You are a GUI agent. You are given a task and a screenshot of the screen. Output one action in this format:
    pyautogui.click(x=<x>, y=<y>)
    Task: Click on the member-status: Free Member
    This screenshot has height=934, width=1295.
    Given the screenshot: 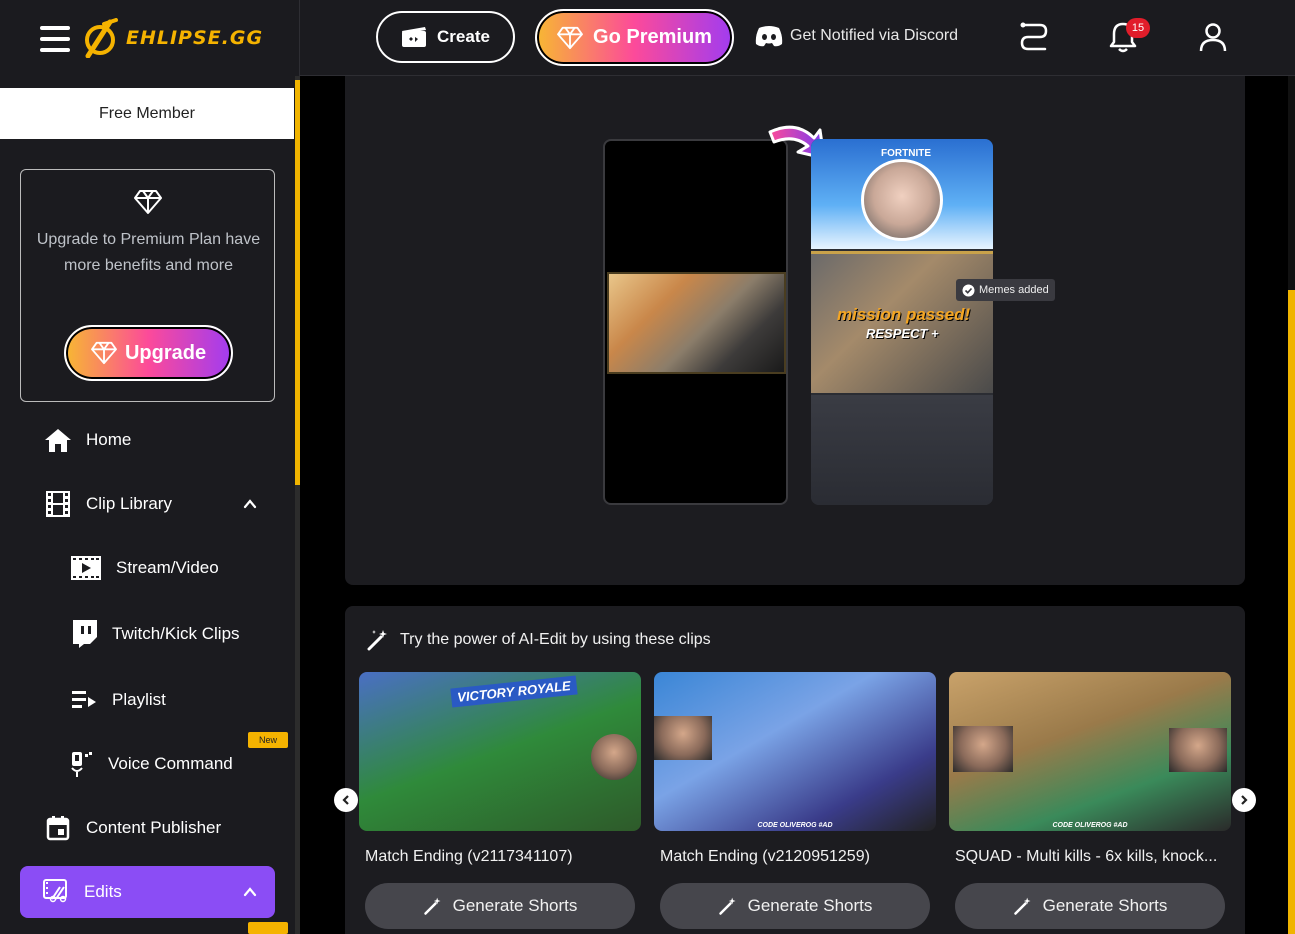 What is the action you would take?
    pyautogui.click(x=147, y=113)
    